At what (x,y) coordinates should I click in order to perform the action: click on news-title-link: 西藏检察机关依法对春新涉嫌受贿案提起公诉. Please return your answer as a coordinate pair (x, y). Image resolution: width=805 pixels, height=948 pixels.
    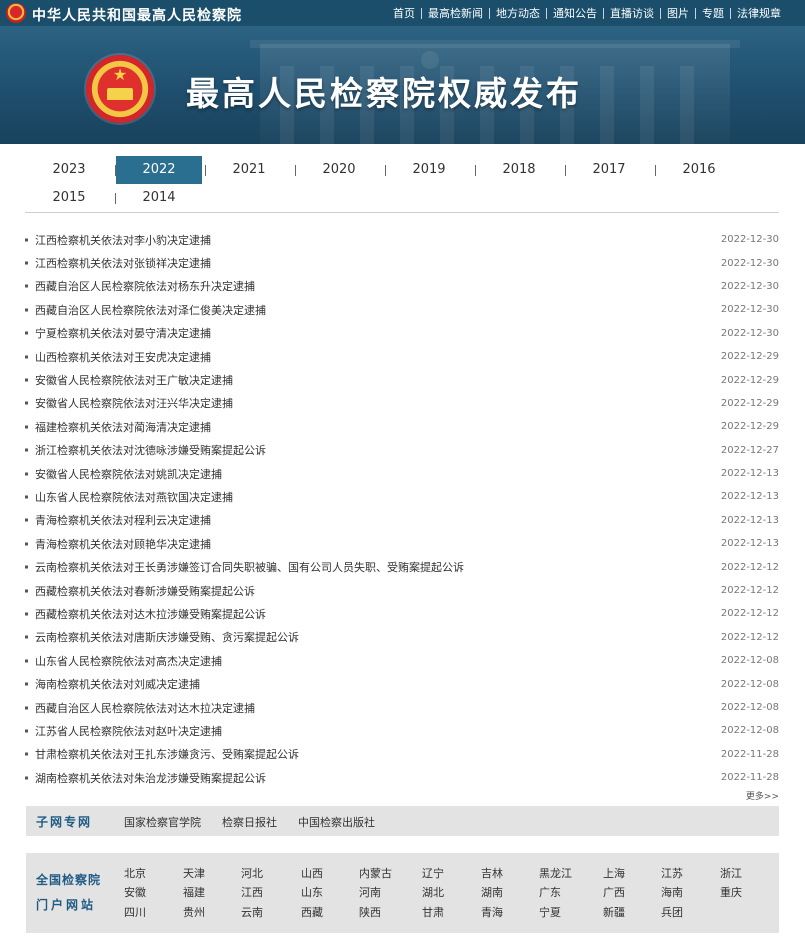
    Looking at the image, I should click on (145, 591).